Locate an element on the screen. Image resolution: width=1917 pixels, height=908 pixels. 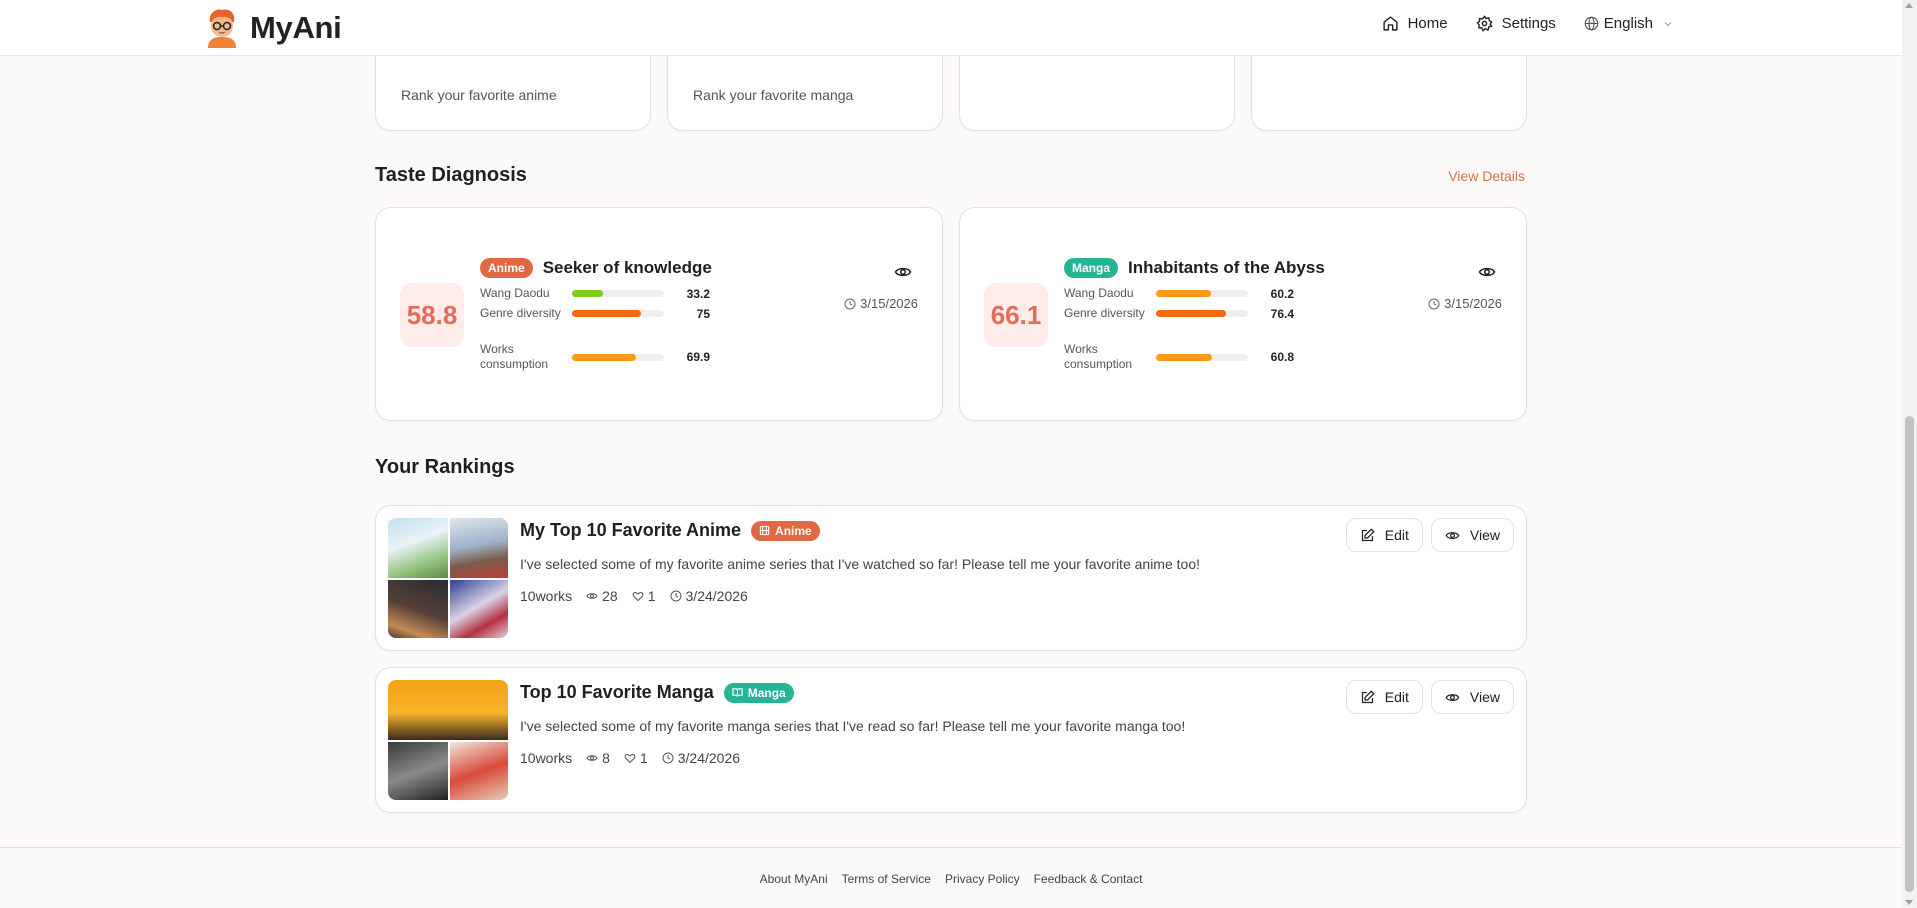
gear-icon is located at coordinates (1484, 23).